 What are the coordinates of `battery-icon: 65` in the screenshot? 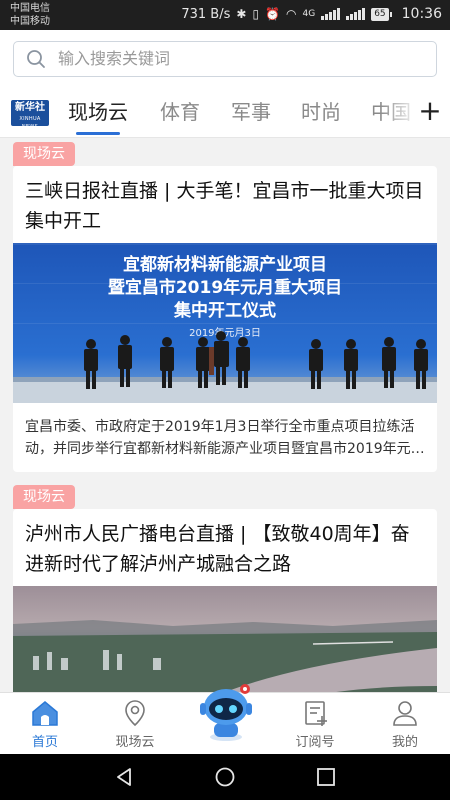 It's located at (381, 14).